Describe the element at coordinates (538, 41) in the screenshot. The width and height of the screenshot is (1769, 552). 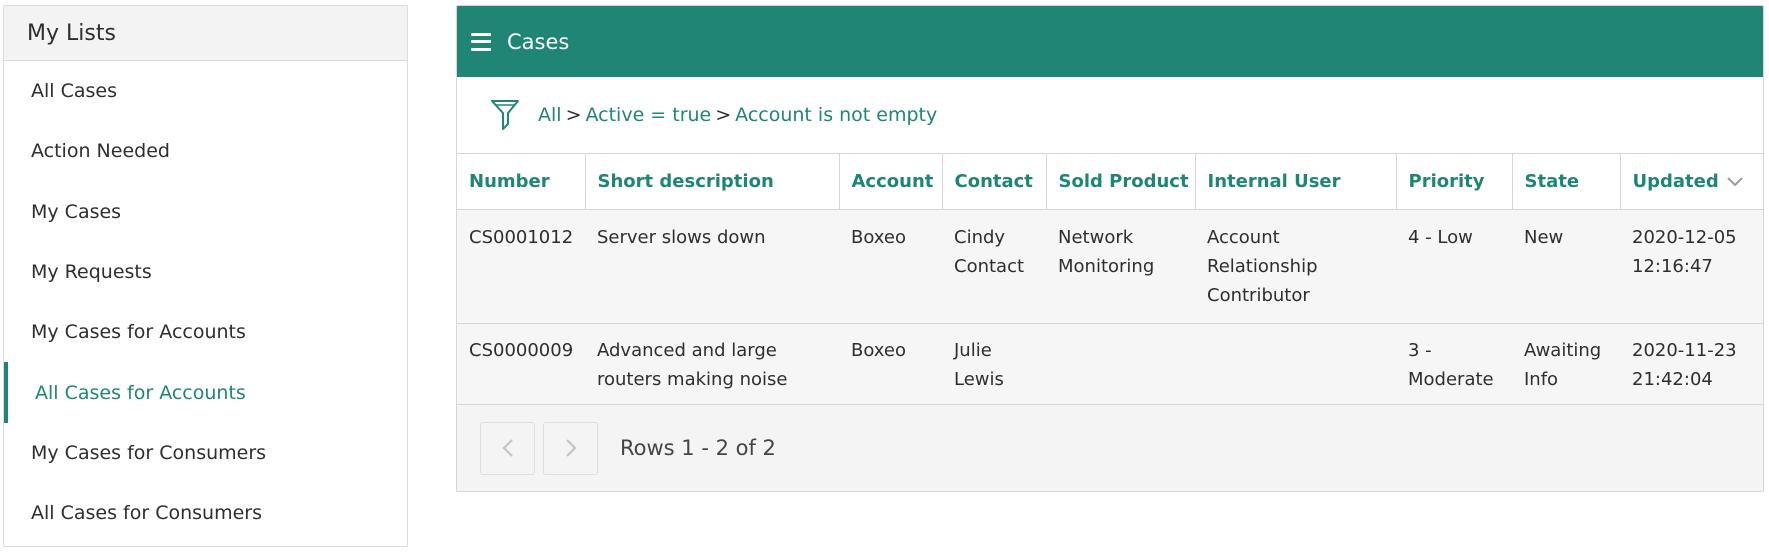
I see `panel-title: Cases` at that location.